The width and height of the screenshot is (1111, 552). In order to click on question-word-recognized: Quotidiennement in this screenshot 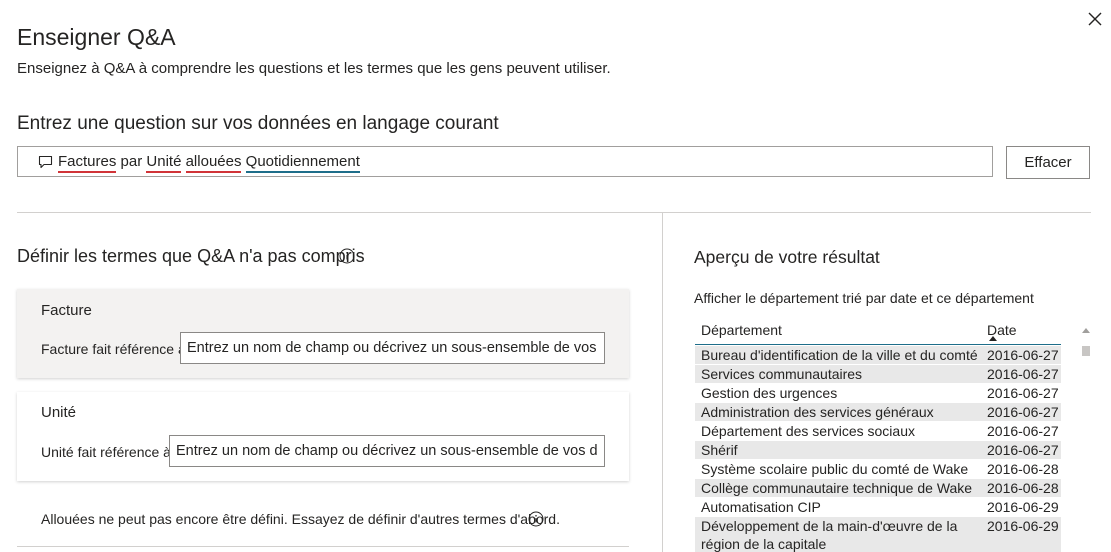, I will do `click(302, 163)`.